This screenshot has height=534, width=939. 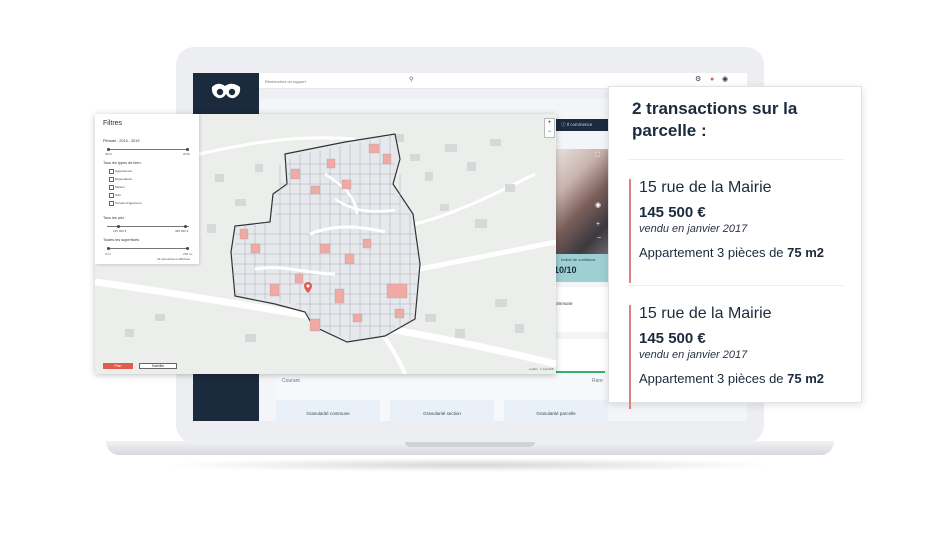 I want to click on scale-left-label: Courant, so click(x=291, y=381).